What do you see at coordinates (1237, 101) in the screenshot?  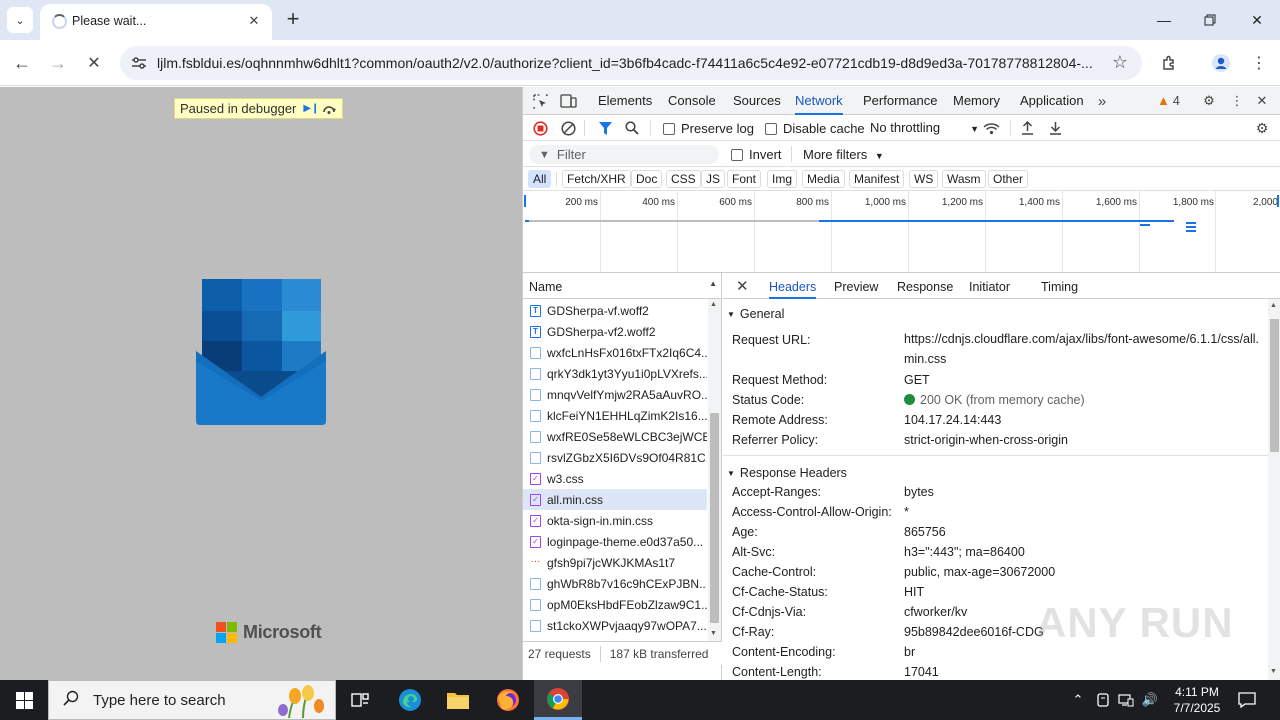 I see `devtools-menu-icon: ⋮` at bounding box center [1237, 101].